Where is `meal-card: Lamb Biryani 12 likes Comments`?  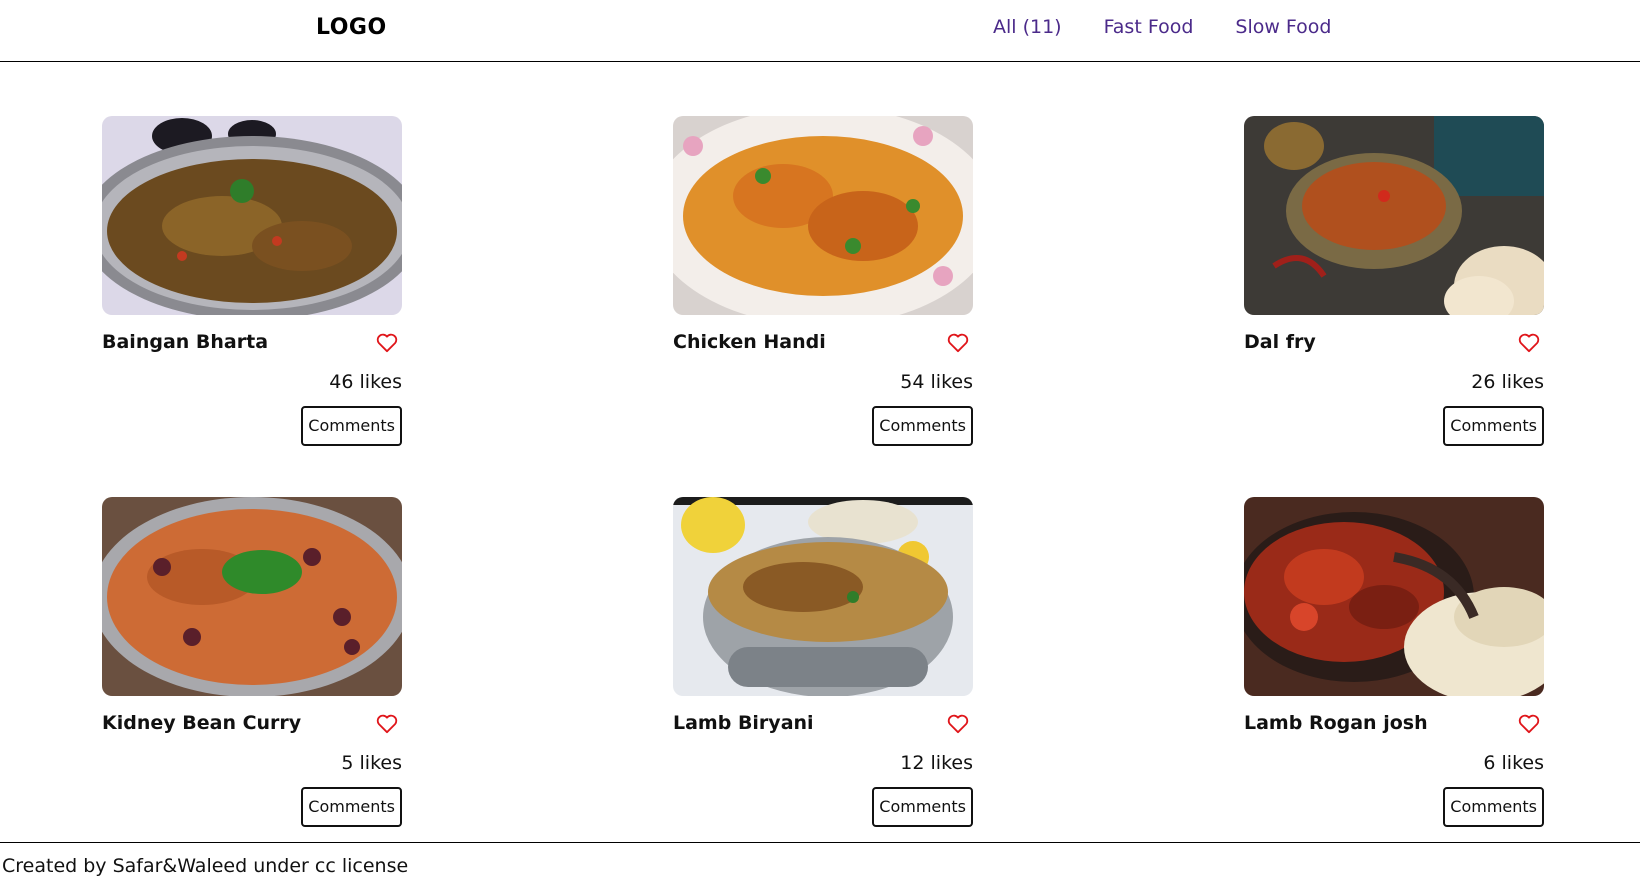 meal-card: Lamb Biryani 12 likes Comments is located at coordinates (823, 662).